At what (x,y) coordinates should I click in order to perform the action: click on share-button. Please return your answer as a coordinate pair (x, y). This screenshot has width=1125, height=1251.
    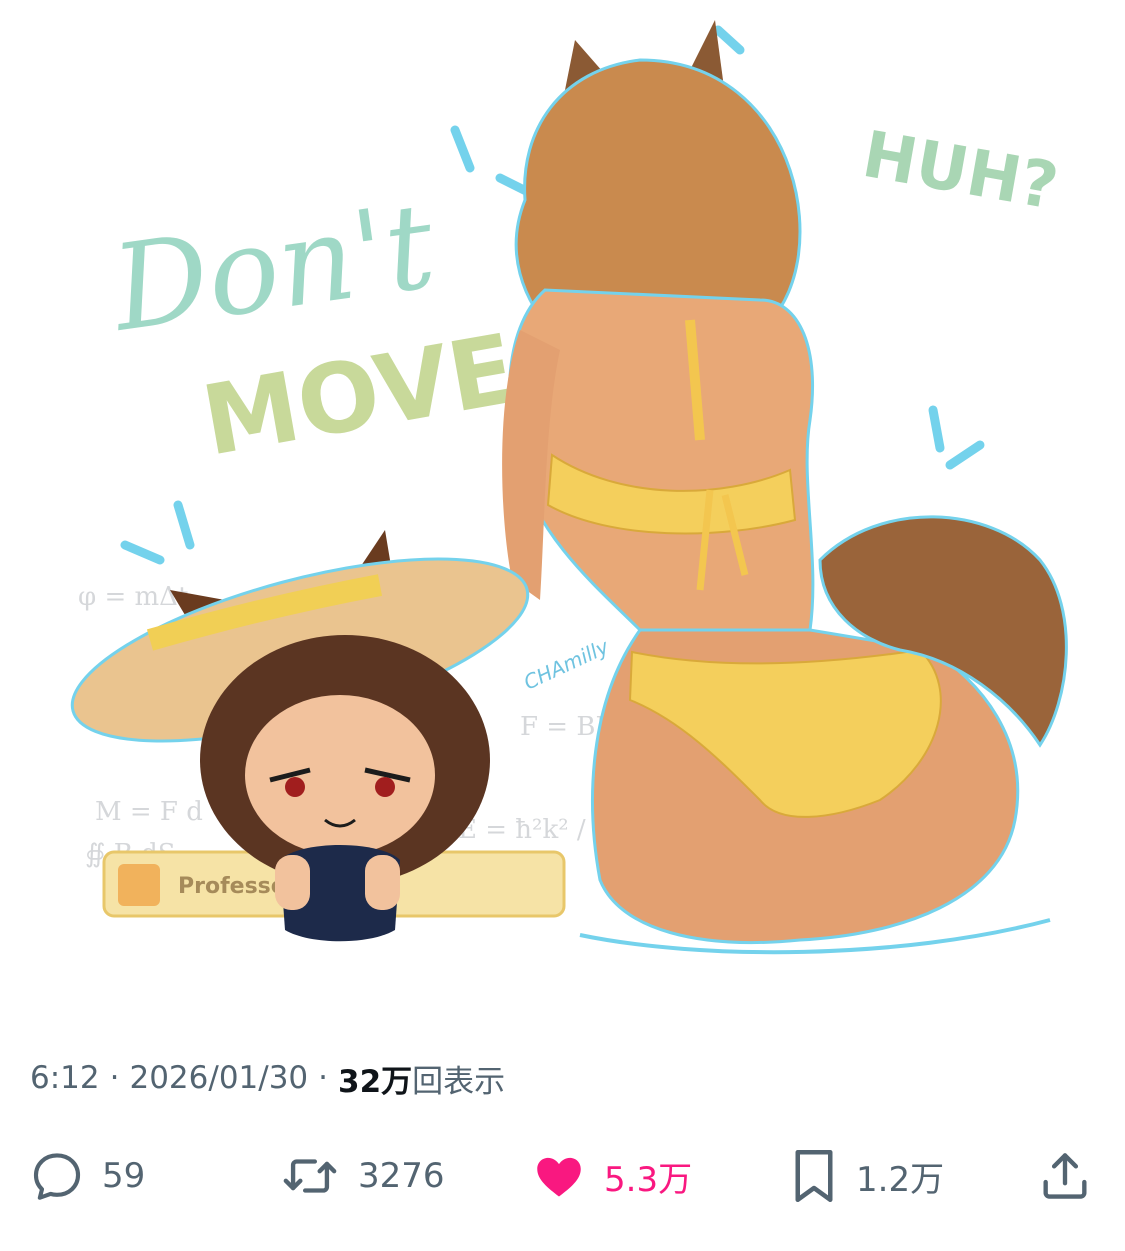
    Looking at the image, I should click on (1065, 1176).